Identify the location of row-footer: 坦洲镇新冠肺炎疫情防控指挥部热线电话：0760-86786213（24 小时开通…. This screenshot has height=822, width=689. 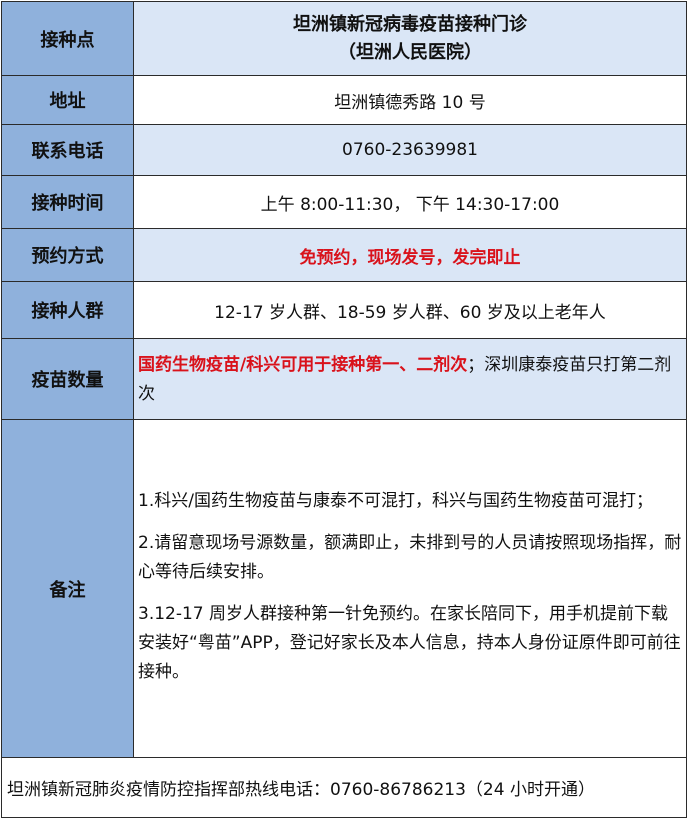
(344, 787).